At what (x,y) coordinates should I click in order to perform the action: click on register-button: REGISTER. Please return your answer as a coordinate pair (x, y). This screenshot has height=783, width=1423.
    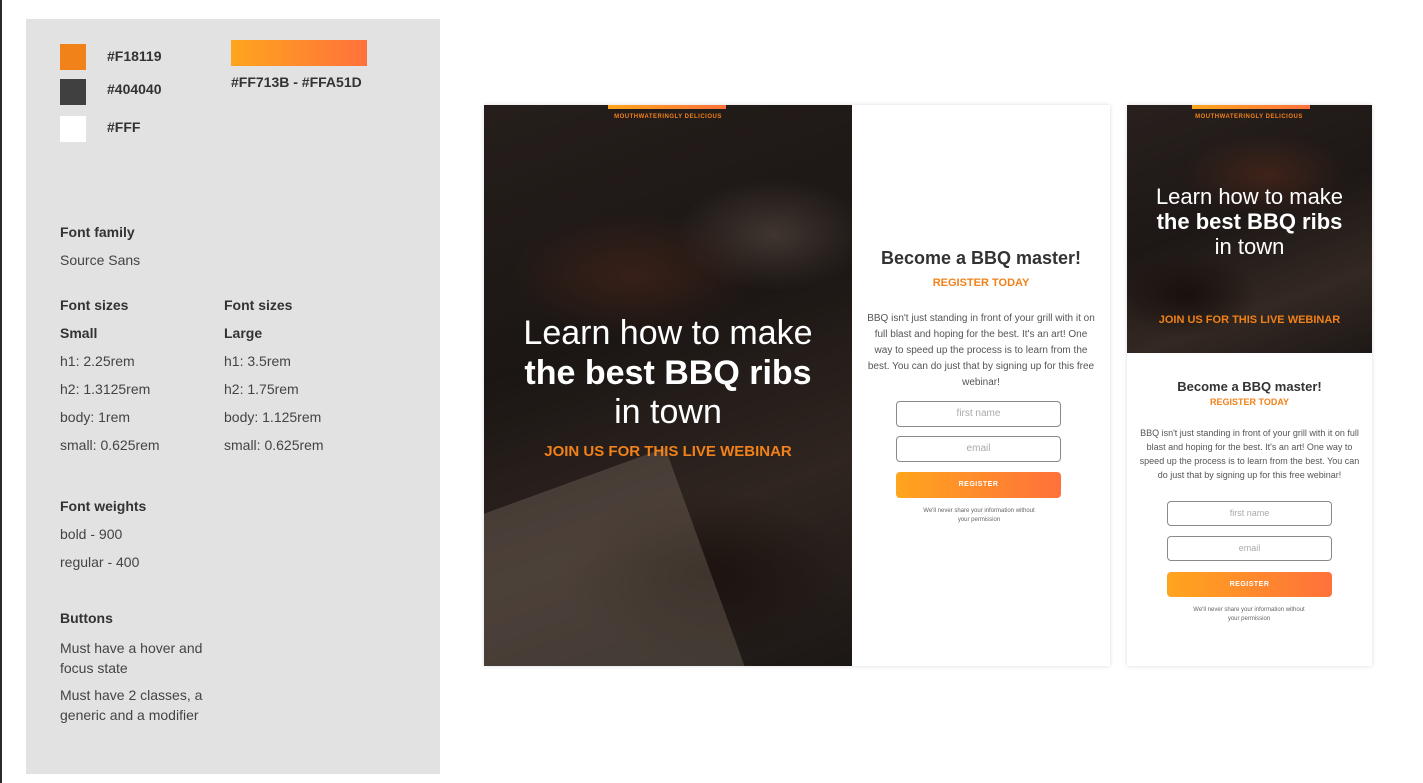
    Looking at the image, I should click on (978, 485).